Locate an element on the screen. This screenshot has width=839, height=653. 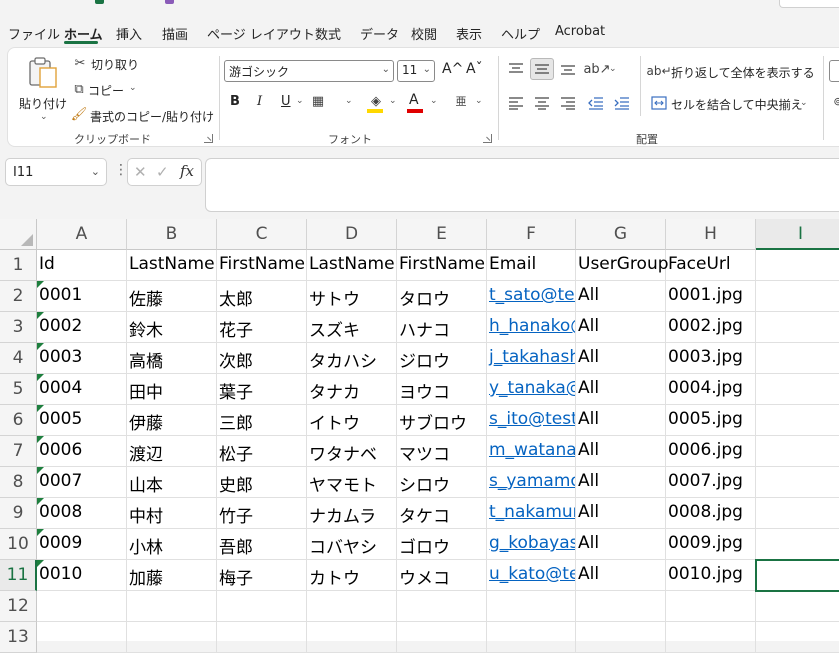
row-header-13: 13 is located at coordinates (18, 637).